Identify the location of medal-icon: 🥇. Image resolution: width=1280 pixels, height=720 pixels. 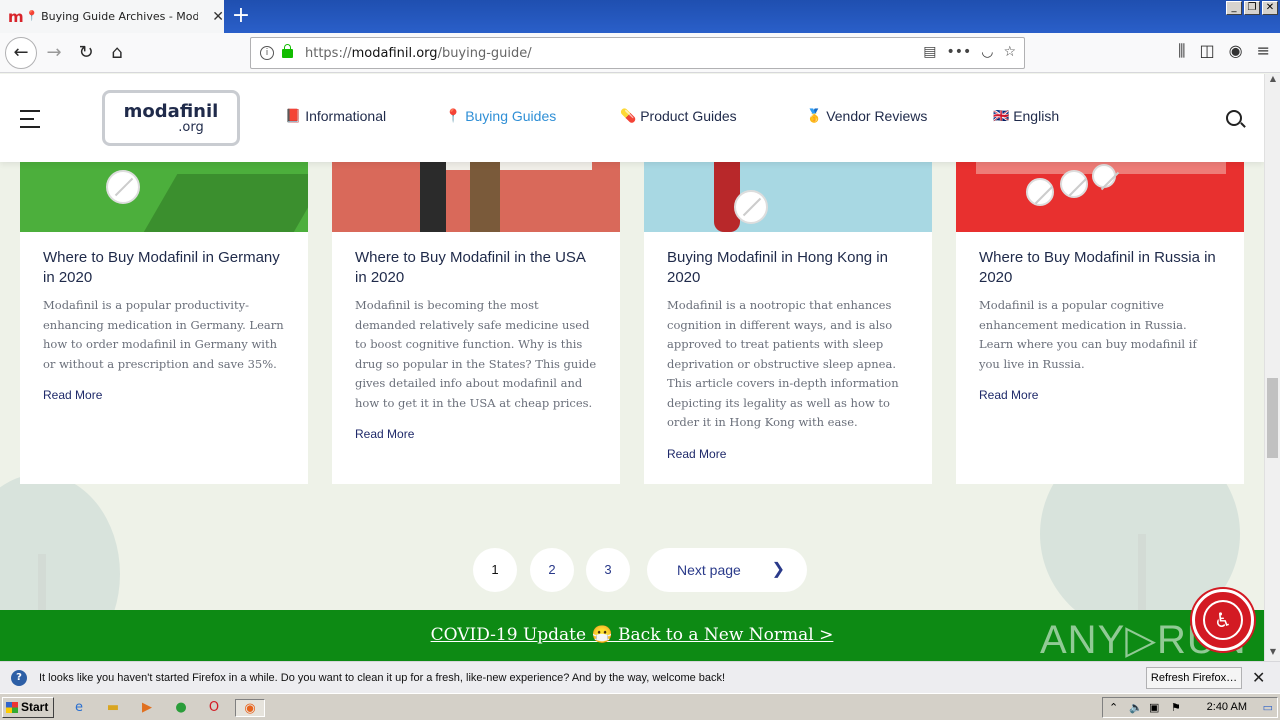
(814, 115).